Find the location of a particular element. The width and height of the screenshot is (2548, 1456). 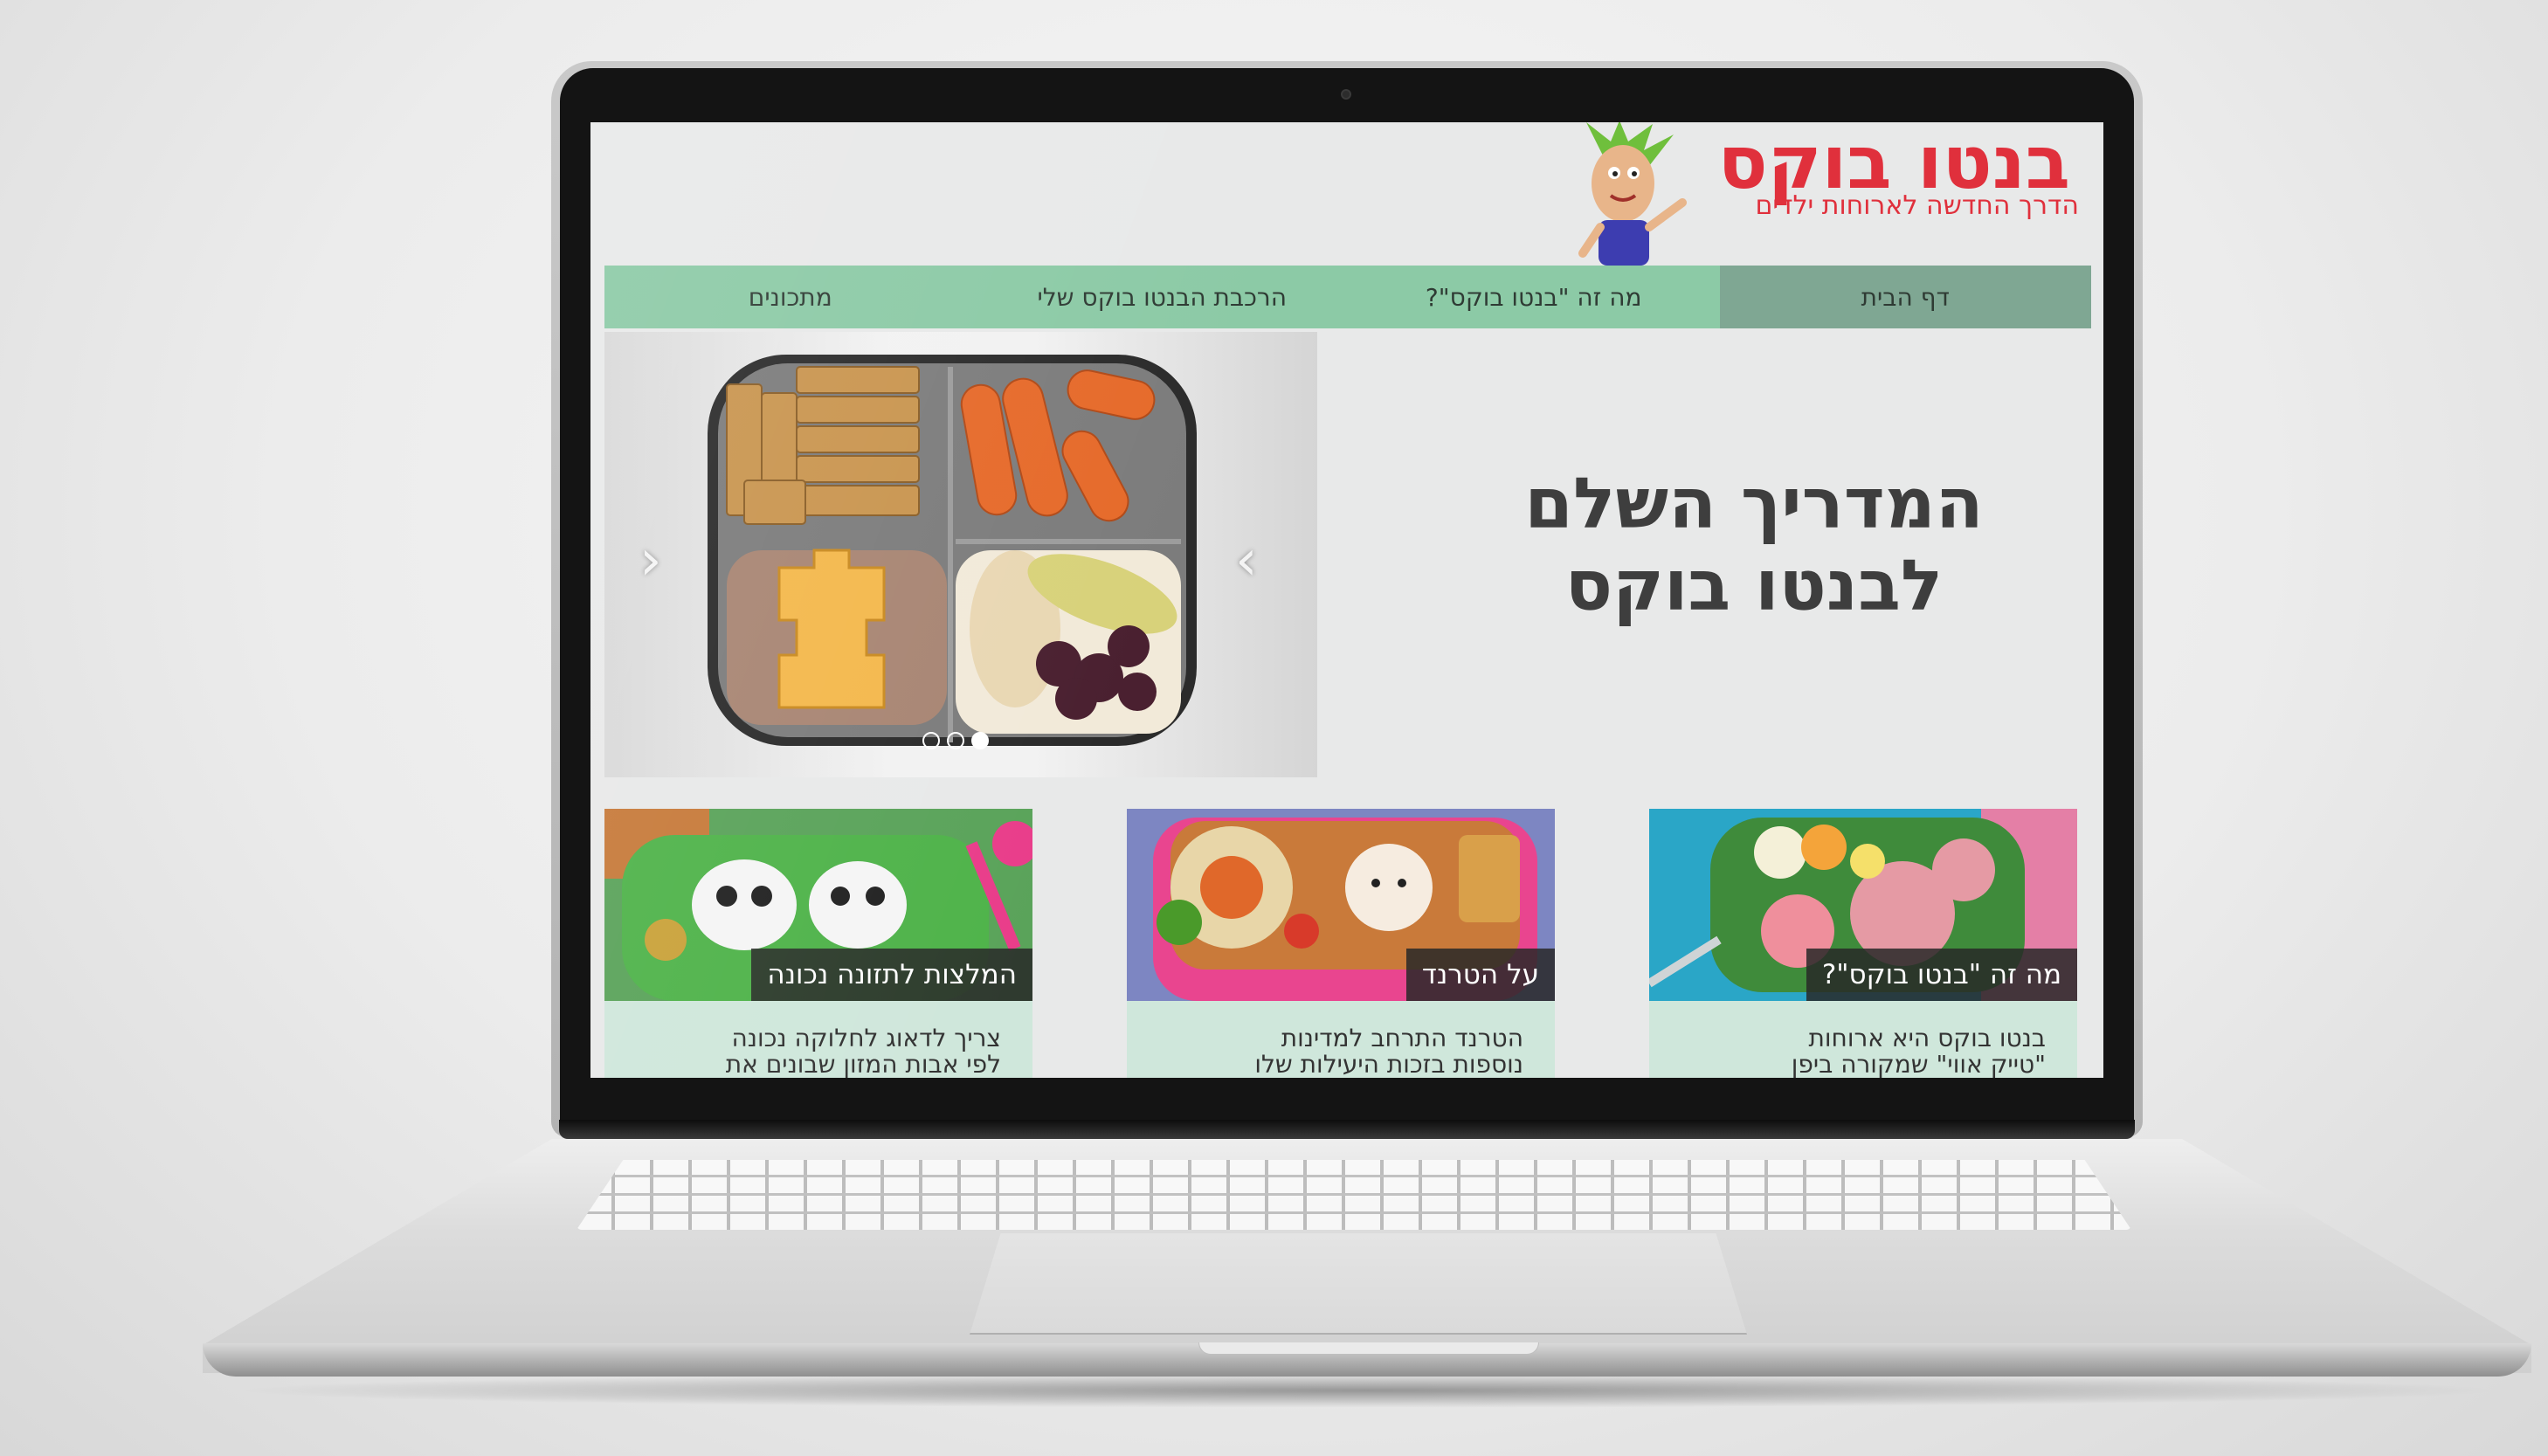

slide-image-bento-box is located at coordinates (953, 550).